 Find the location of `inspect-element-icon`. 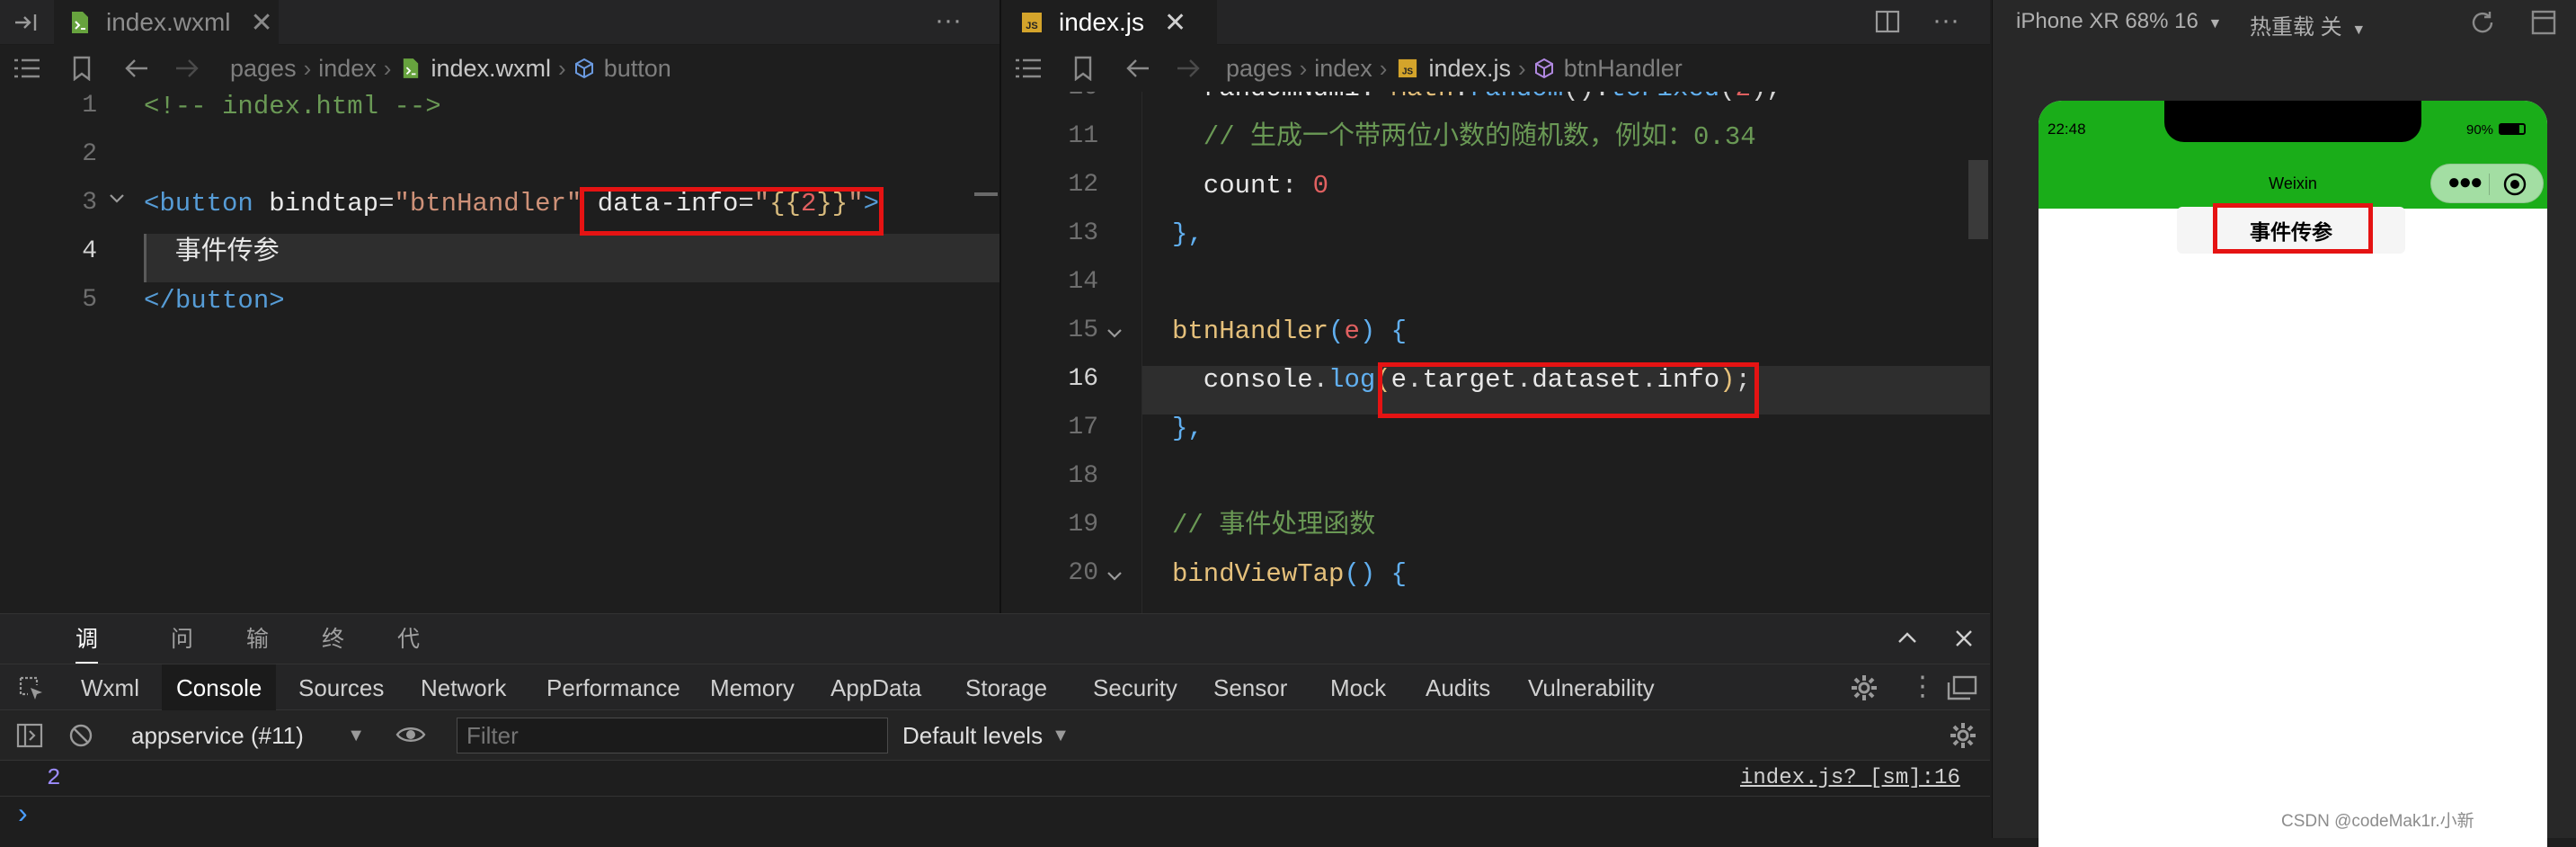

inspect-element-icon is located at coordinates (31, 688).